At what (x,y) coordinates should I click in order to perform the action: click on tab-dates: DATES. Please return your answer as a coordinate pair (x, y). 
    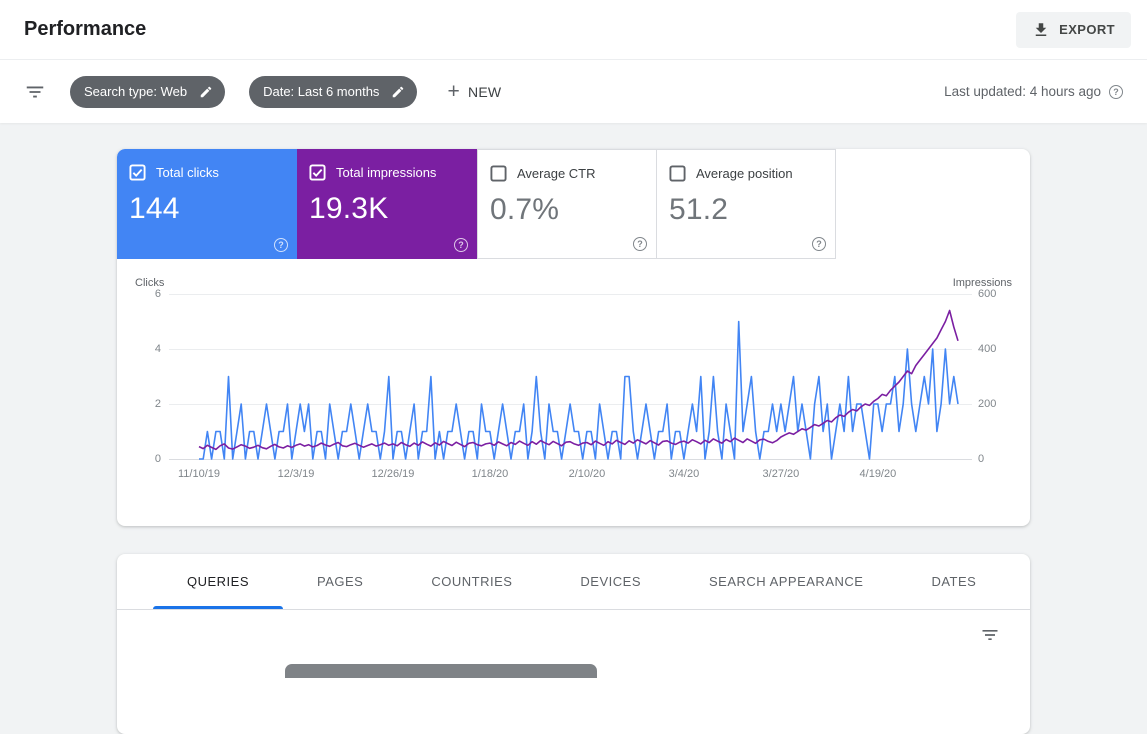
    Looking at the image, I should click on (953, 581).